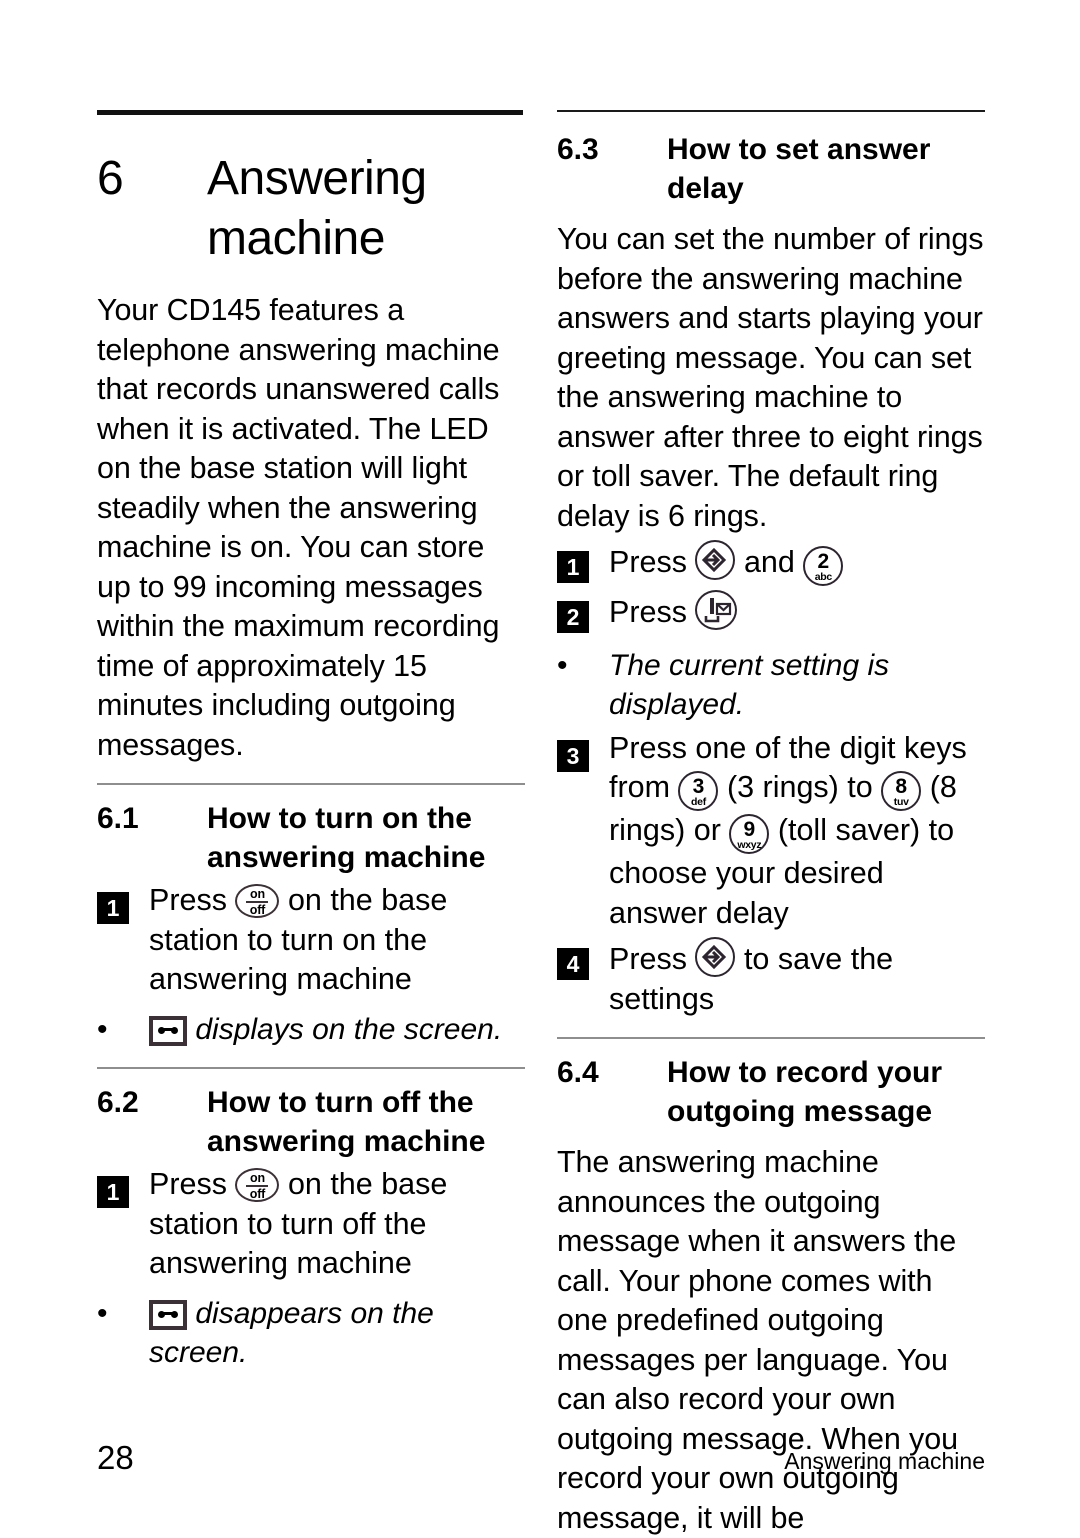 The width and height of the screenshot is (1080, 1538). Describe the element at coordinates (823, 577) in the screenshot. I see `digit-letters: abc` at that location.